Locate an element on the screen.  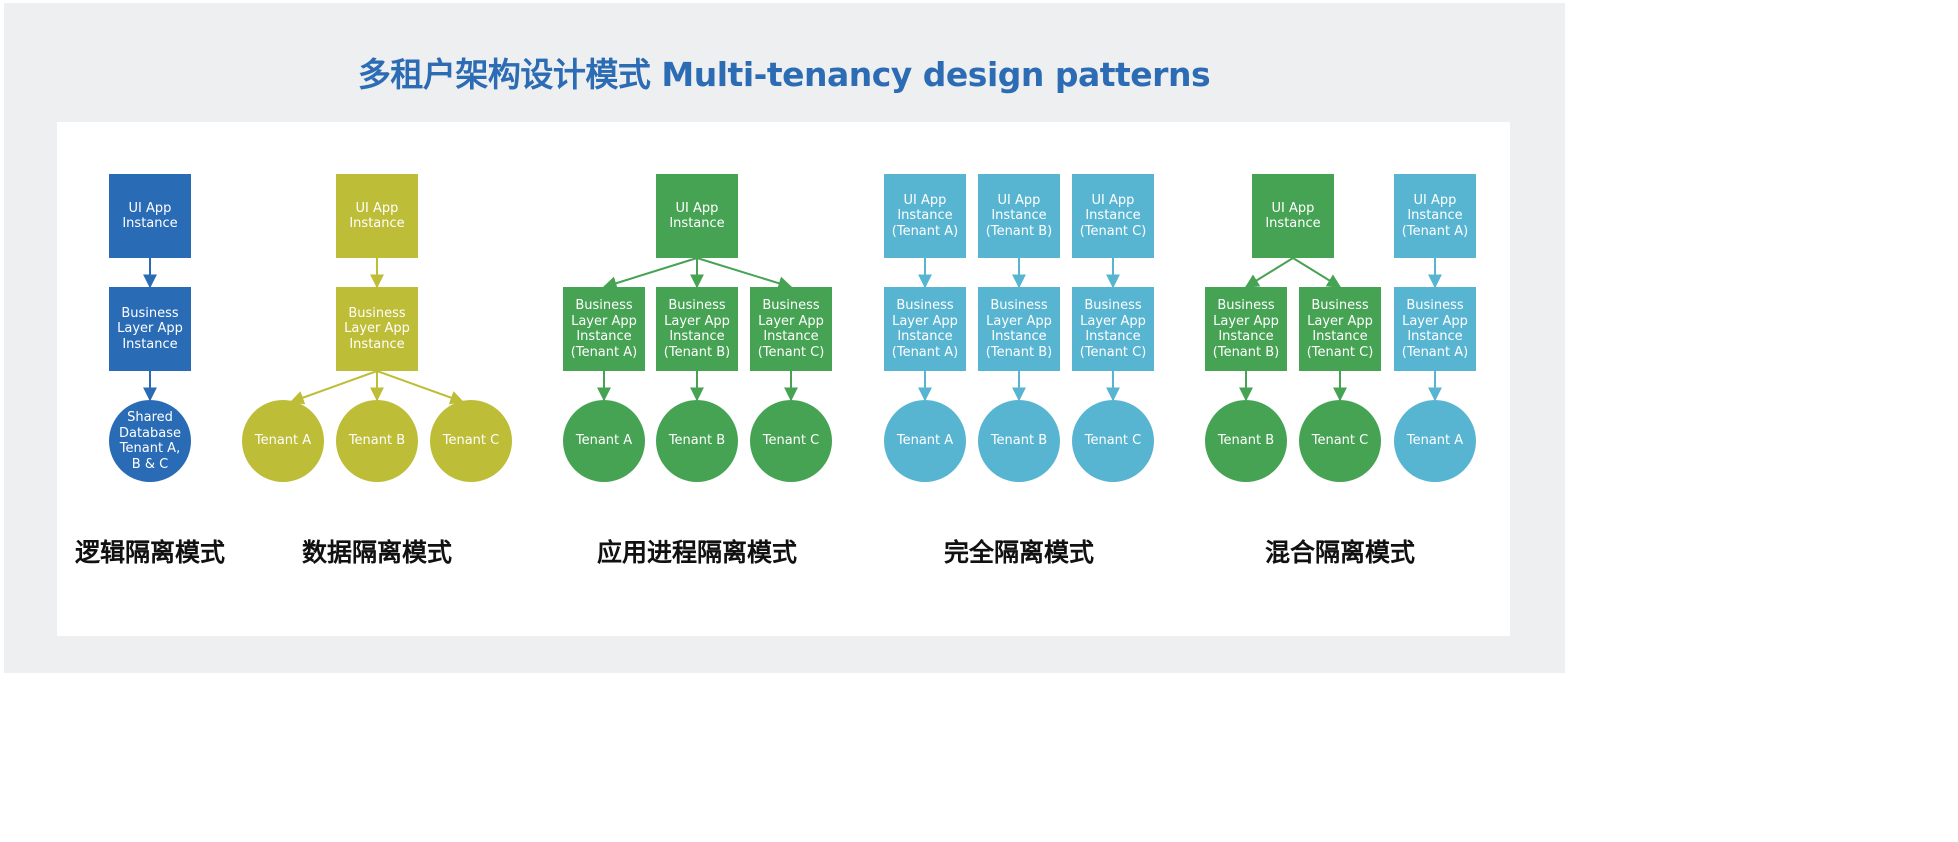
page-title: 多租户架构设计模式 Multi-tenancy design patterns is located at coordinates (784, 74).